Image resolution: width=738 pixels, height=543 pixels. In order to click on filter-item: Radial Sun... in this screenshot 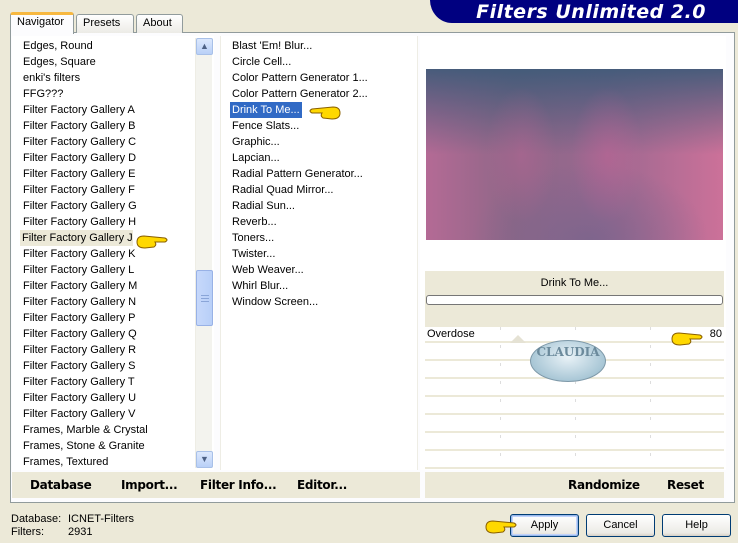, I will do `click(263, 206)`.